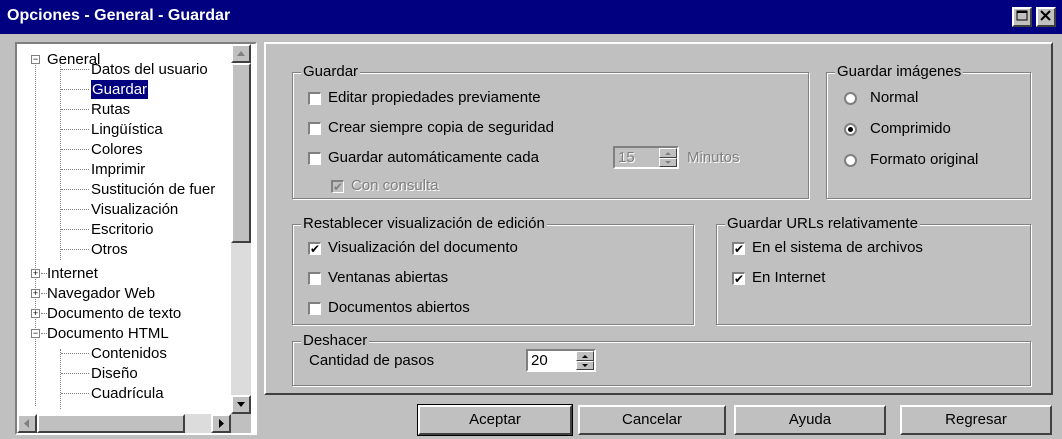 The width and height of the screenshot is (1062, 439). I want to click on title-bar: Opciones - General - Guardar, so click(531, 17).